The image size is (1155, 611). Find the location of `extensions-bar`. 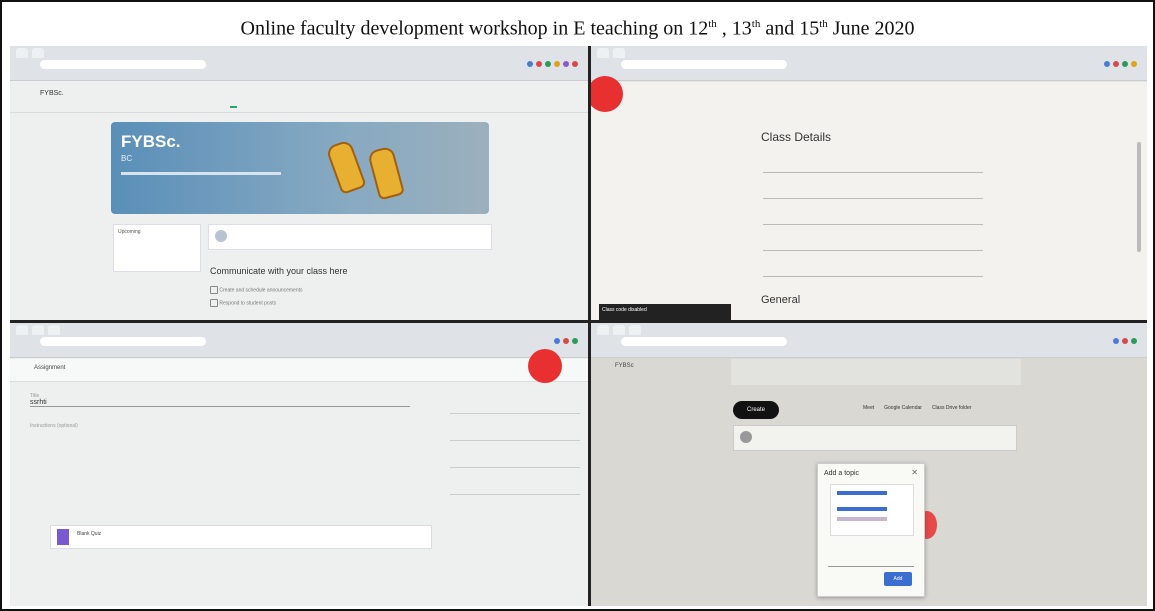

extensions-bar is located at coordinates (552, 64).